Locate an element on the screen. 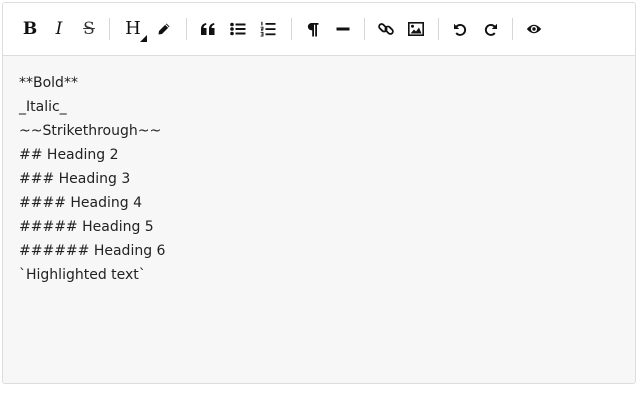  text-line: _Italic_ is located at coordinates (43, 107).